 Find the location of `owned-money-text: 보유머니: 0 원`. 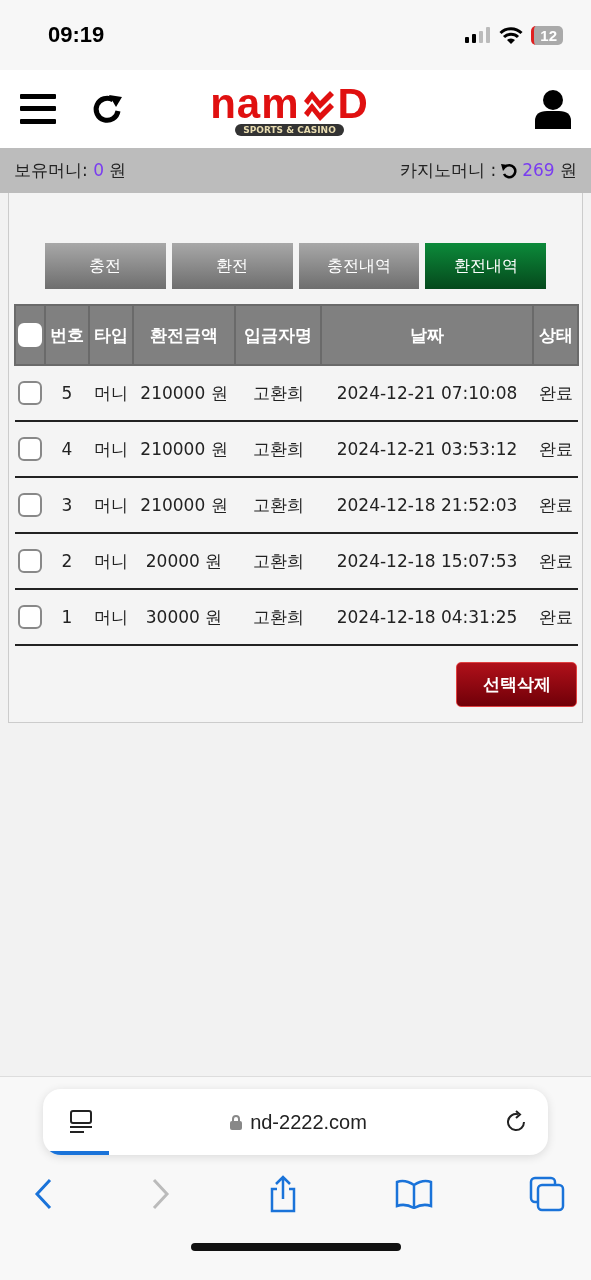

owned-money-text: 보유머니: 0 원 is located at coordinates (70, 170).